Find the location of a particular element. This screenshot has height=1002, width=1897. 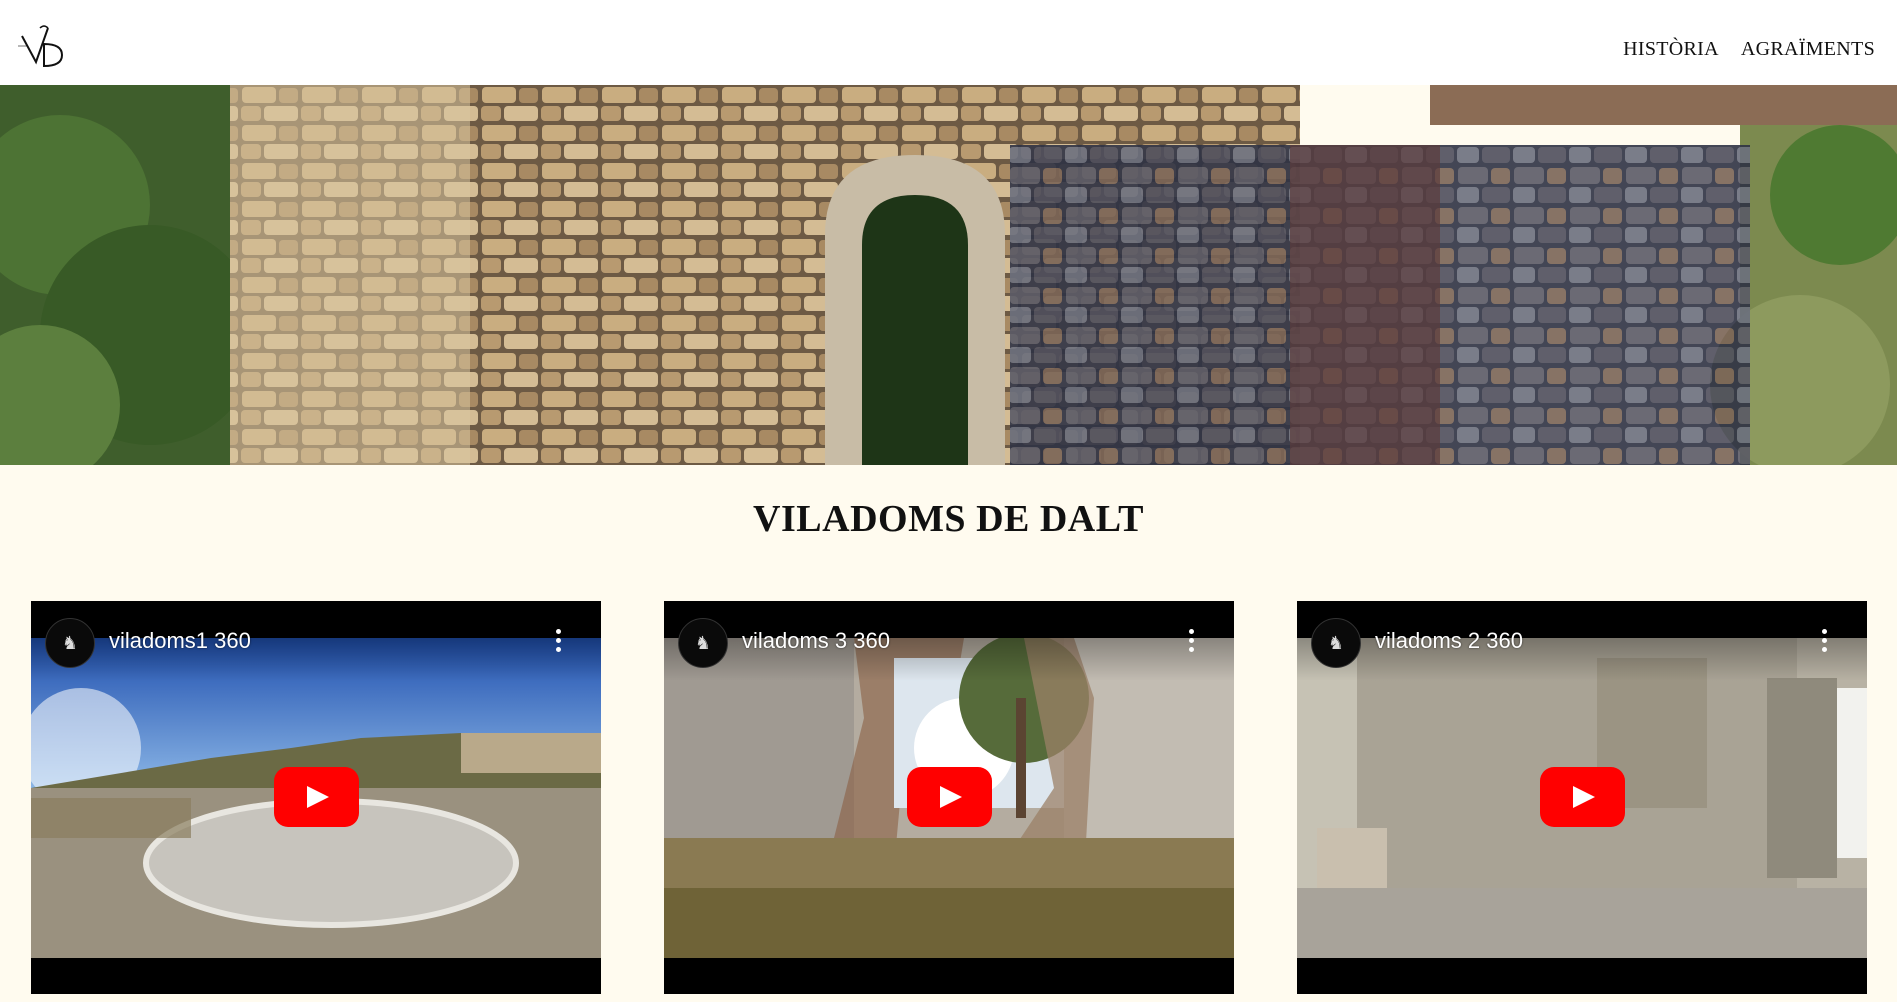

video-topbar: ♞ viladoms 2 360 is located at coordinates (1582, 641).